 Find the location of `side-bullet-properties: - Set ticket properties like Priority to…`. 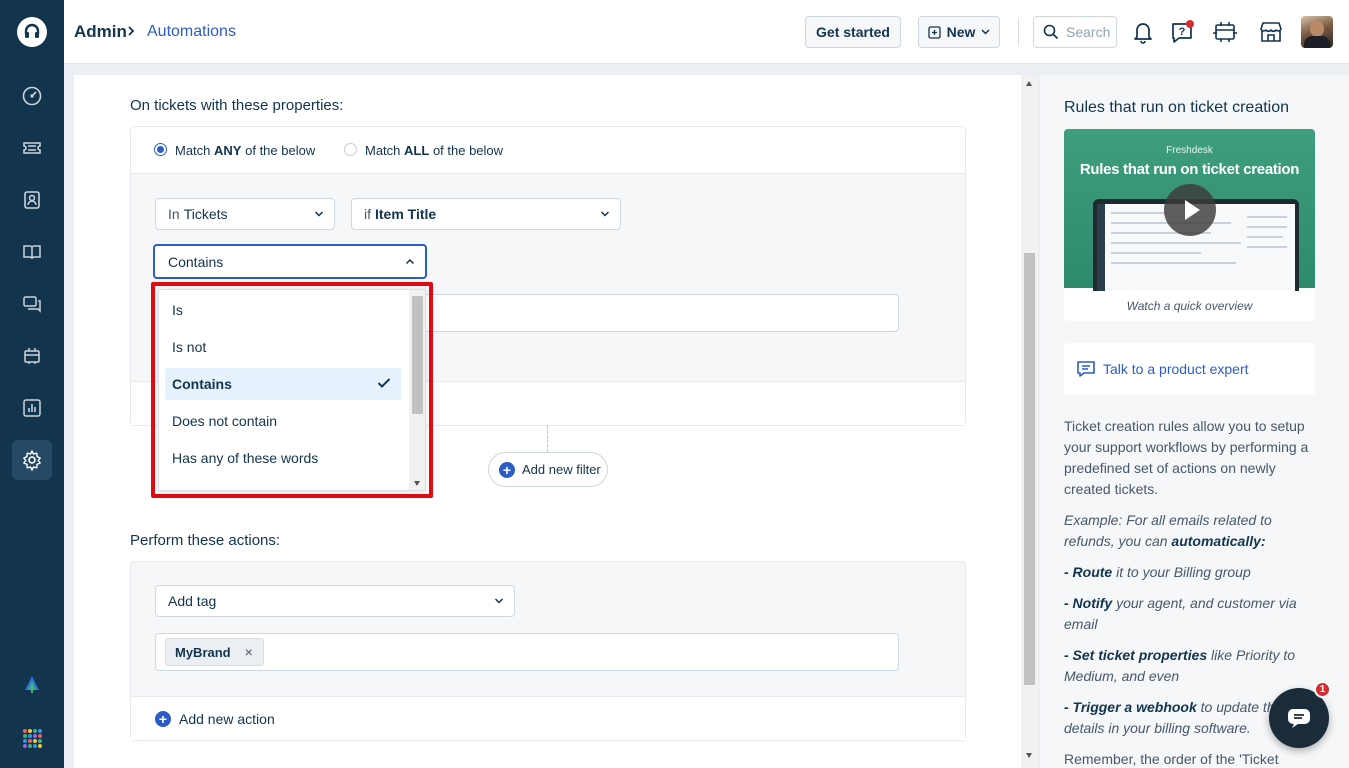

side-bullet-properties: - Set ticket properties like Priority to… is located at coordinates (1180, 665).